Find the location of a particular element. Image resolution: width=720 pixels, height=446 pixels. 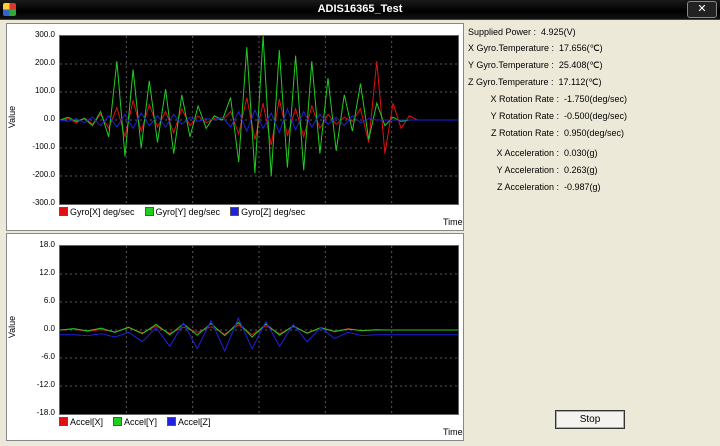

accel-y-tick-label: -6.0 is located at coordinates (48, 356).